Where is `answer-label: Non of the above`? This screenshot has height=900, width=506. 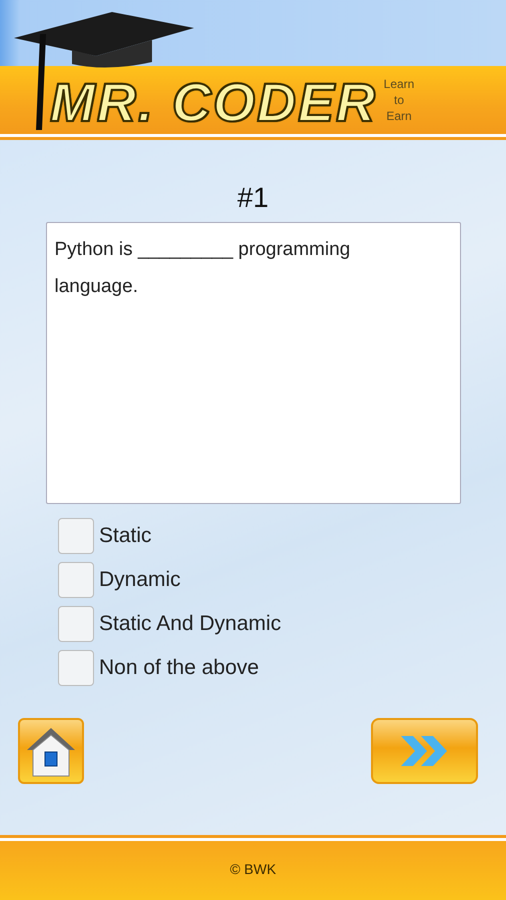 answer-label: Non of the above is located at coordinates (179, 668).